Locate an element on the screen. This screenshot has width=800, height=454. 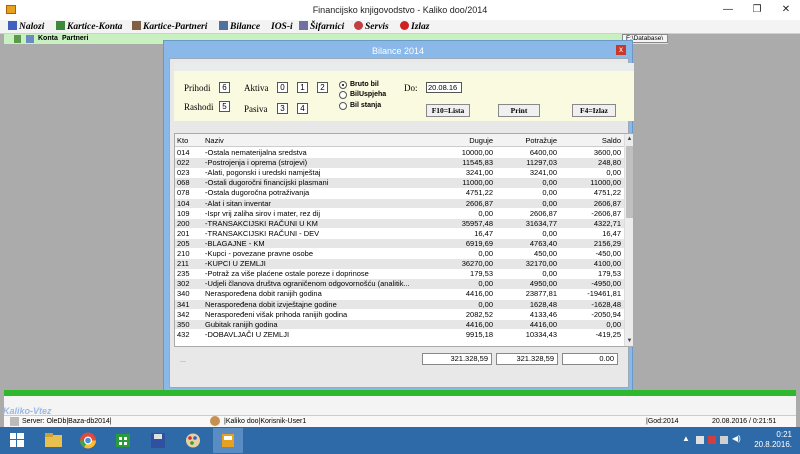
cell-duguje: 2082,52 is located at coordinates (479, 314).